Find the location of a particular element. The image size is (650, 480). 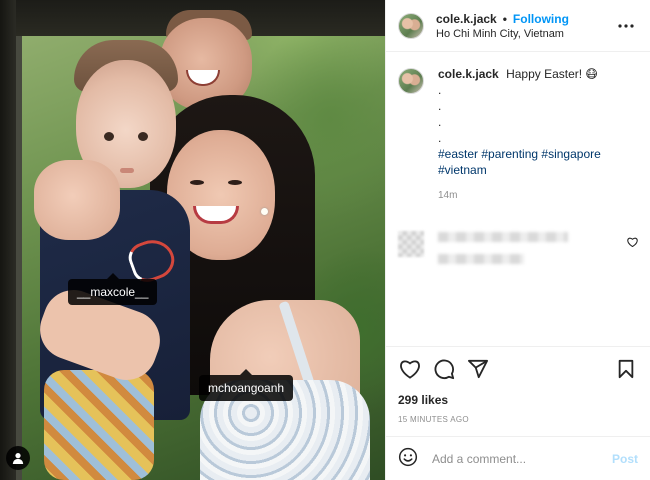

caption-text: Happy Easter! 😷 is located at coordinates (552, 74).